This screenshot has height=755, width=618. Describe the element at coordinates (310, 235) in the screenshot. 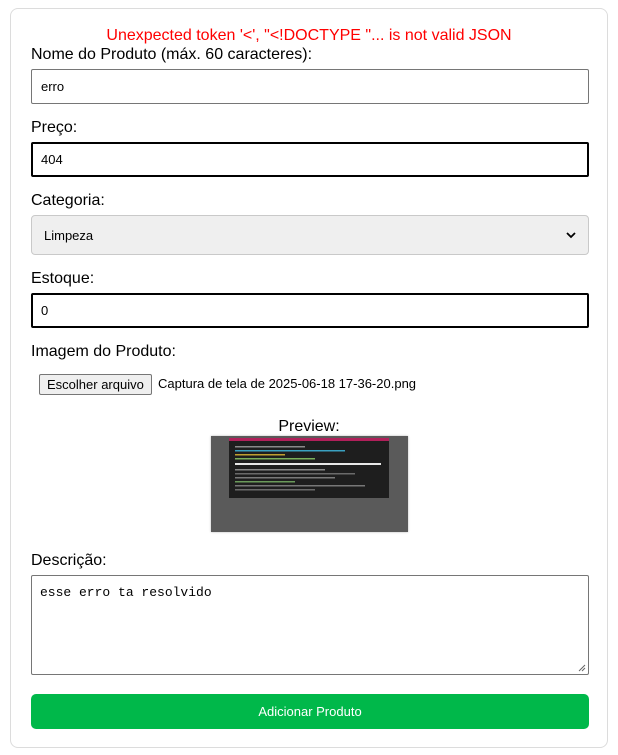

I see `category-select: Limpeza` at that location.